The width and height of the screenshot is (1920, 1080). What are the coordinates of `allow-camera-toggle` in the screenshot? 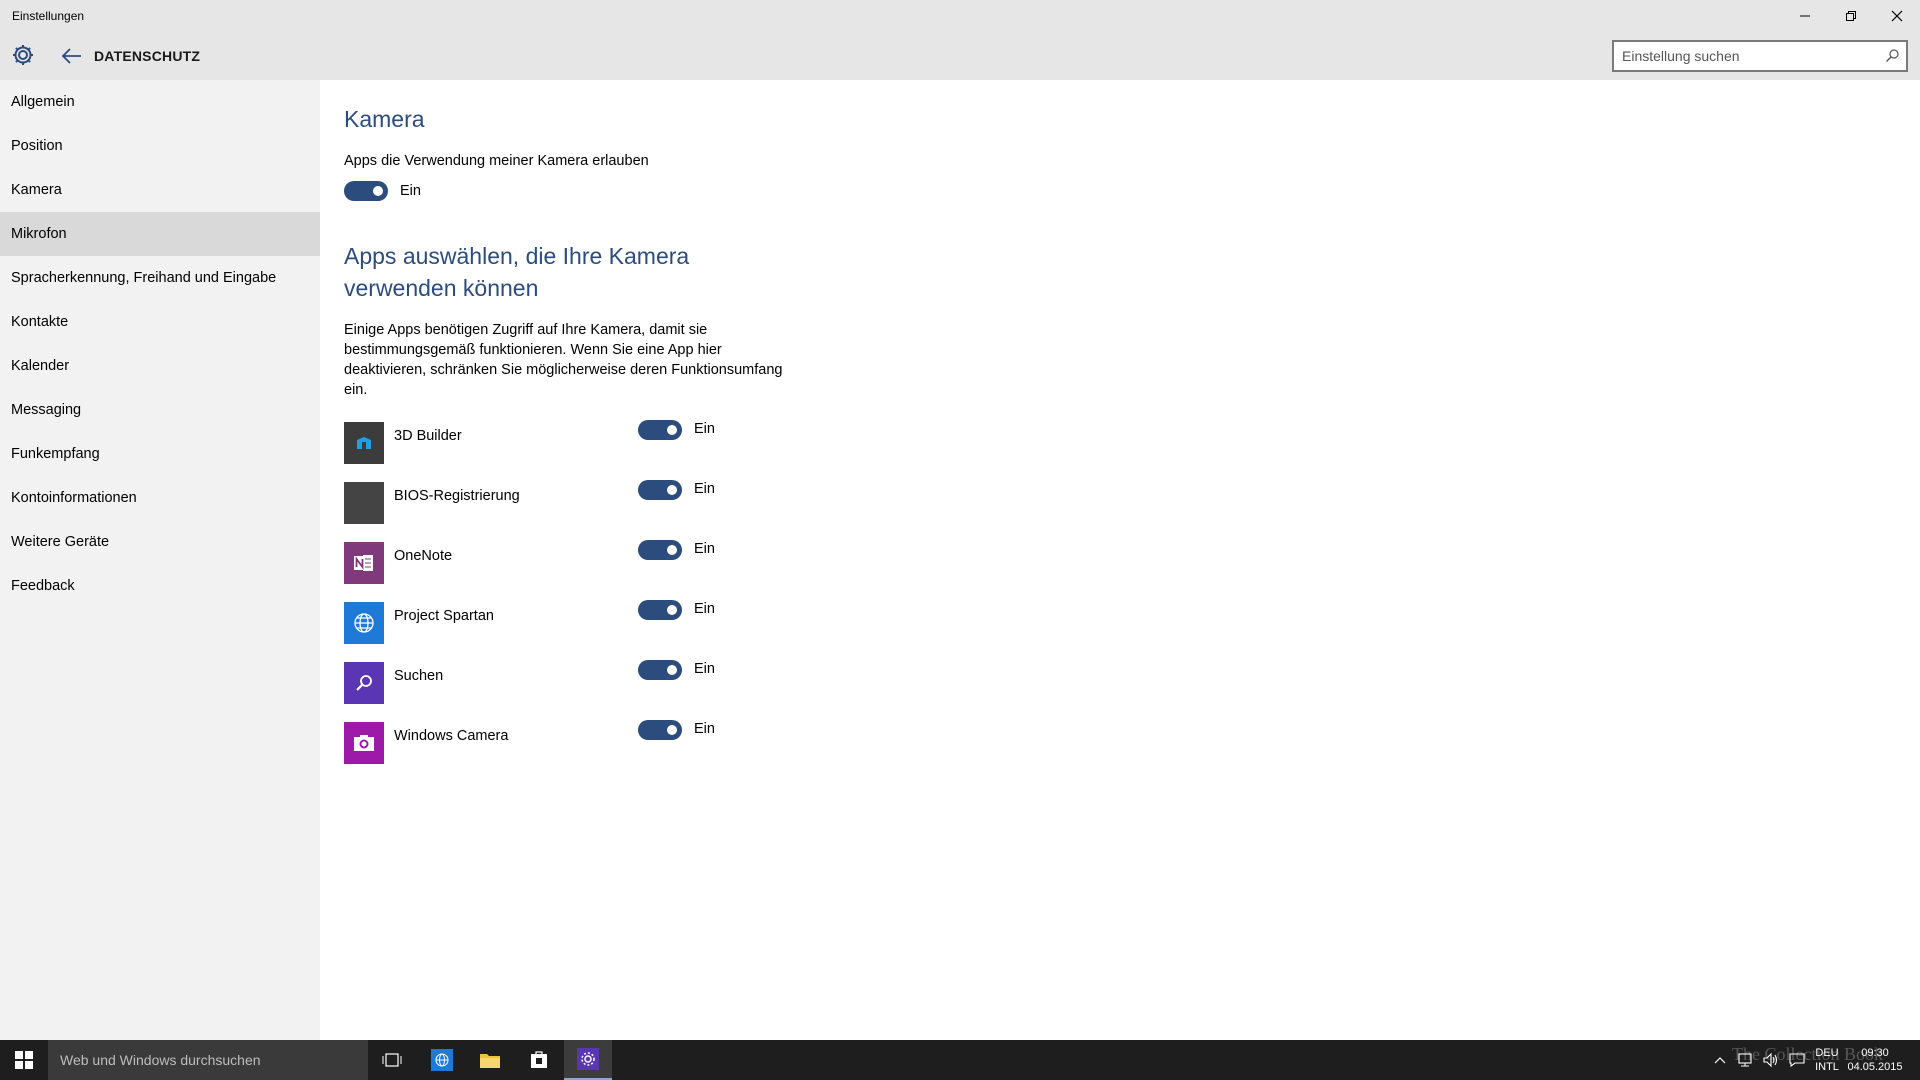 It's located at (366, 191).